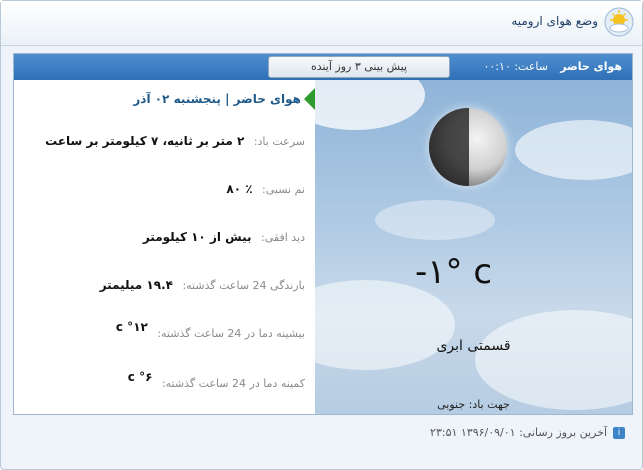  What do you see at coordinates (243, 285) in the screenshot?
I see `rain-label: بارندگی 24 ساعت گذشته:` at bounding box center [243, 285].